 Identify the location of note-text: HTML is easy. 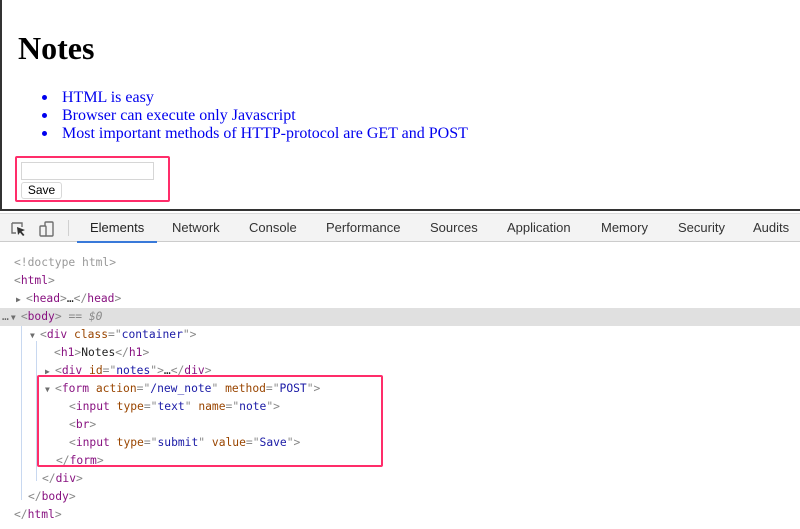
(108, 97).